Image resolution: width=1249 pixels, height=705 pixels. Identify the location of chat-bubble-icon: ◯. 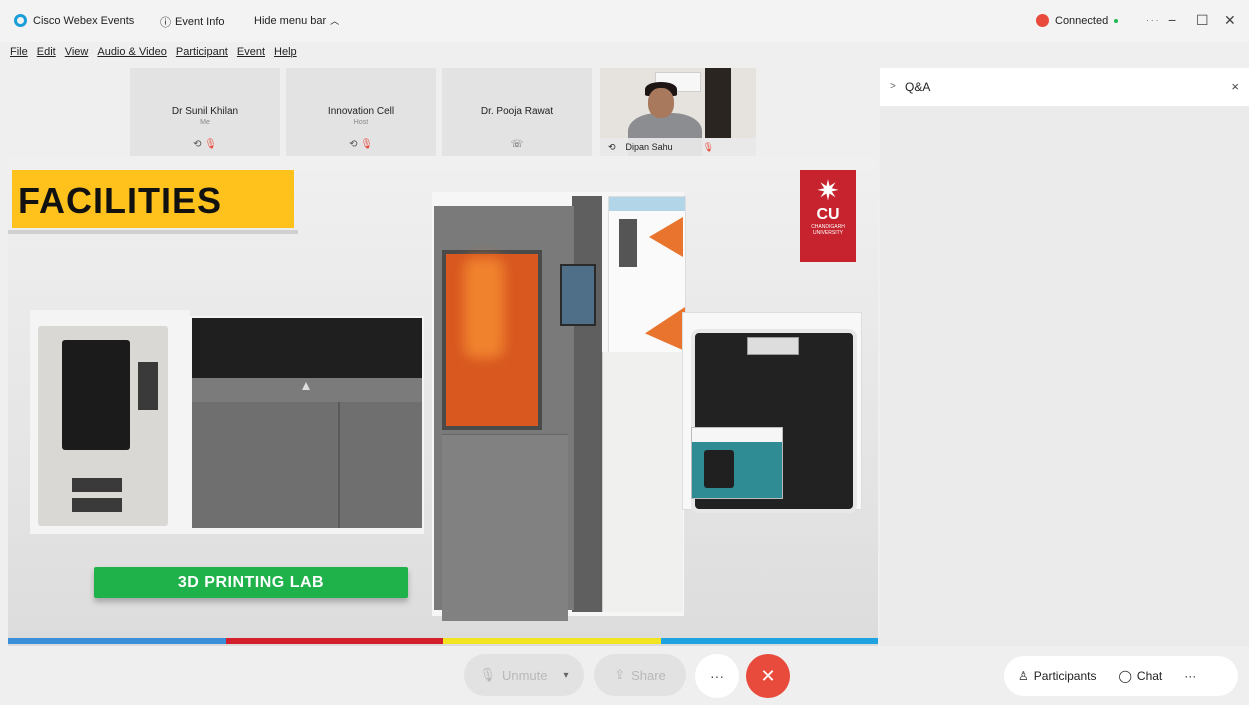
(1125, 676).